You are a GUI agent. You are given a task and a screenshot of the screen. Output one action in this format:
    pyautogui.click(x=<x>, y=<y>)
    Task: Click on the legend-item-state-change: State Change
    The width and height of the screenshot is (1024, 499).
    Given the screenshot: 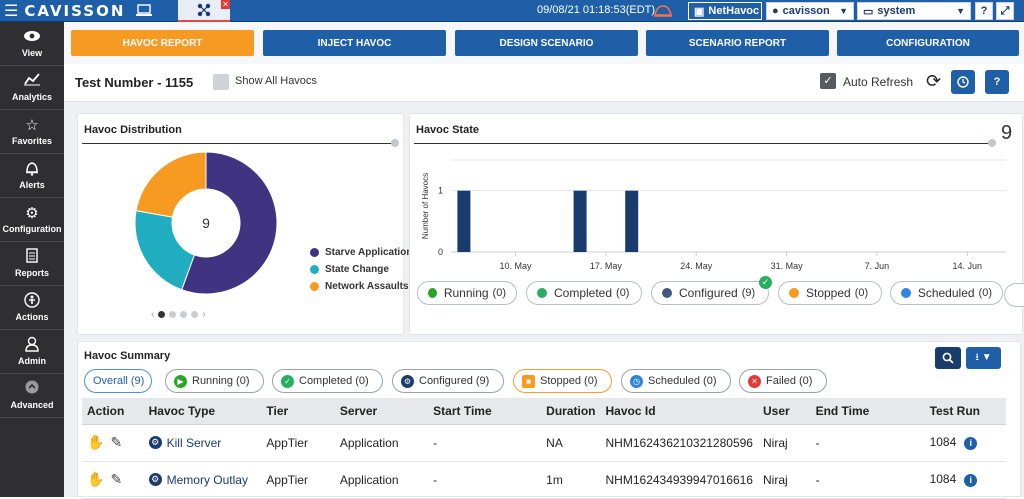 What is the action you would take?
    pyautogui.click(x=361, y=269)
    